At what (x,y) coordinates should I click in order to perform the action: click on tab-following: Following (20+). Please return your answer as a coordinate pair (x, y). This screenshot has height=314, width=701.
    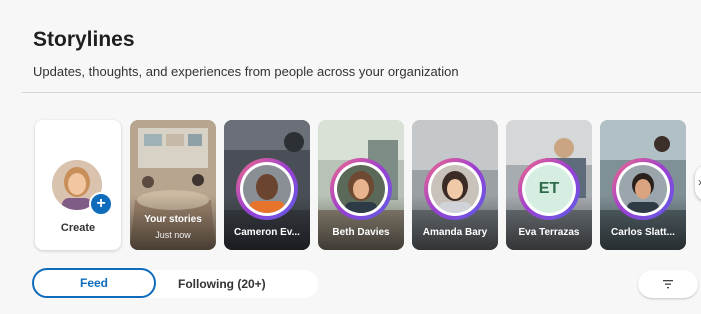
    Looking at the image, I should click on (234, 284).